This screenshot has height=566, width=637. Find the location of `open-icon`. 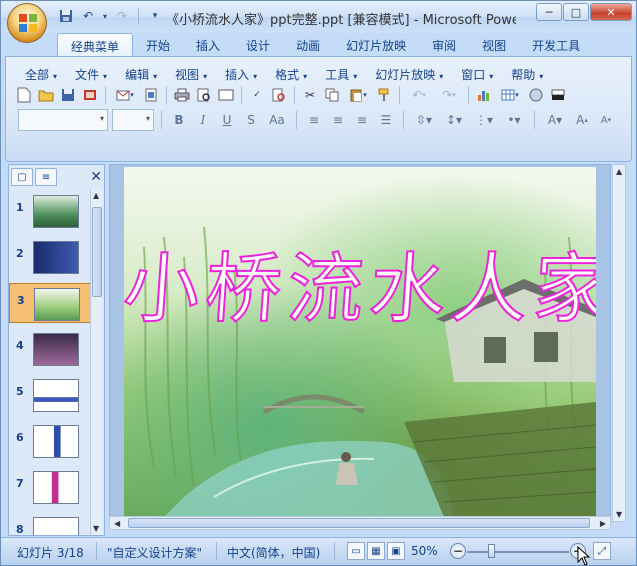

open-icon is located at coordinates (46, 95).